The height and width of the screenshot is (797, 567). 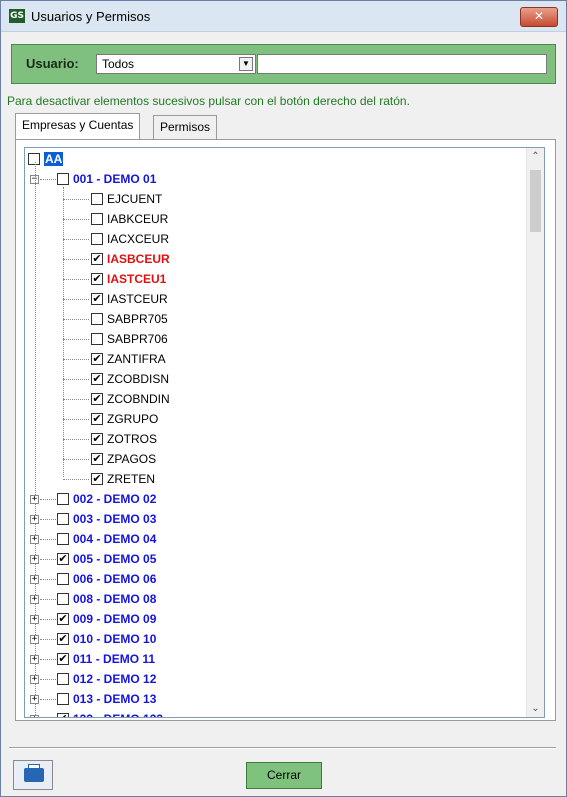 I want to click on scroll-thumb, so click(x=535, y=201).